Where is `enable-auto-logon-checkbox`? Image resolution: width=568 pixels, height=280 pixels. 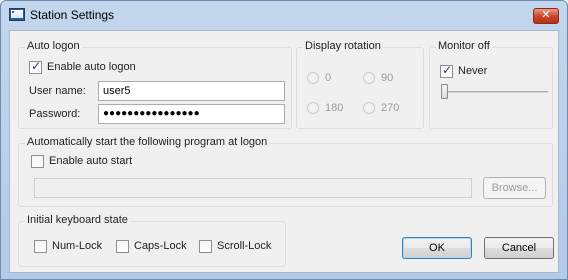 enable-auto-logon-checkbox is located at coordinates (35, 66).